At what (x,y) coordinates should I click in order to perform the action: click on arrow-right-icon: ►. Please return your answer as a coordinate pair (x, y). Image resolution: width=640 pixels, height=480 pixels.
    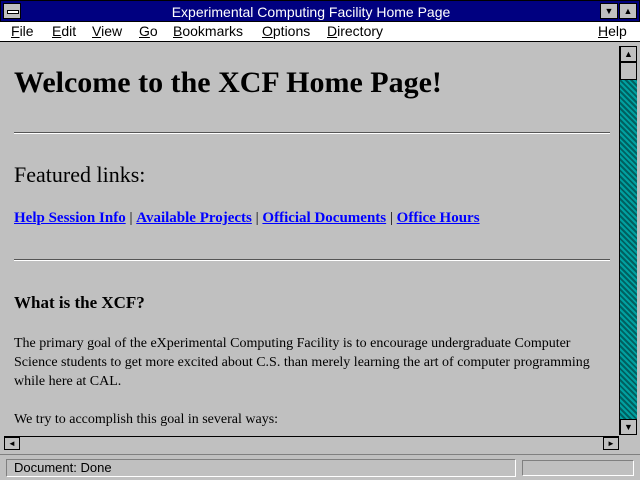
    Looking at the image, I should click on (611, 443).